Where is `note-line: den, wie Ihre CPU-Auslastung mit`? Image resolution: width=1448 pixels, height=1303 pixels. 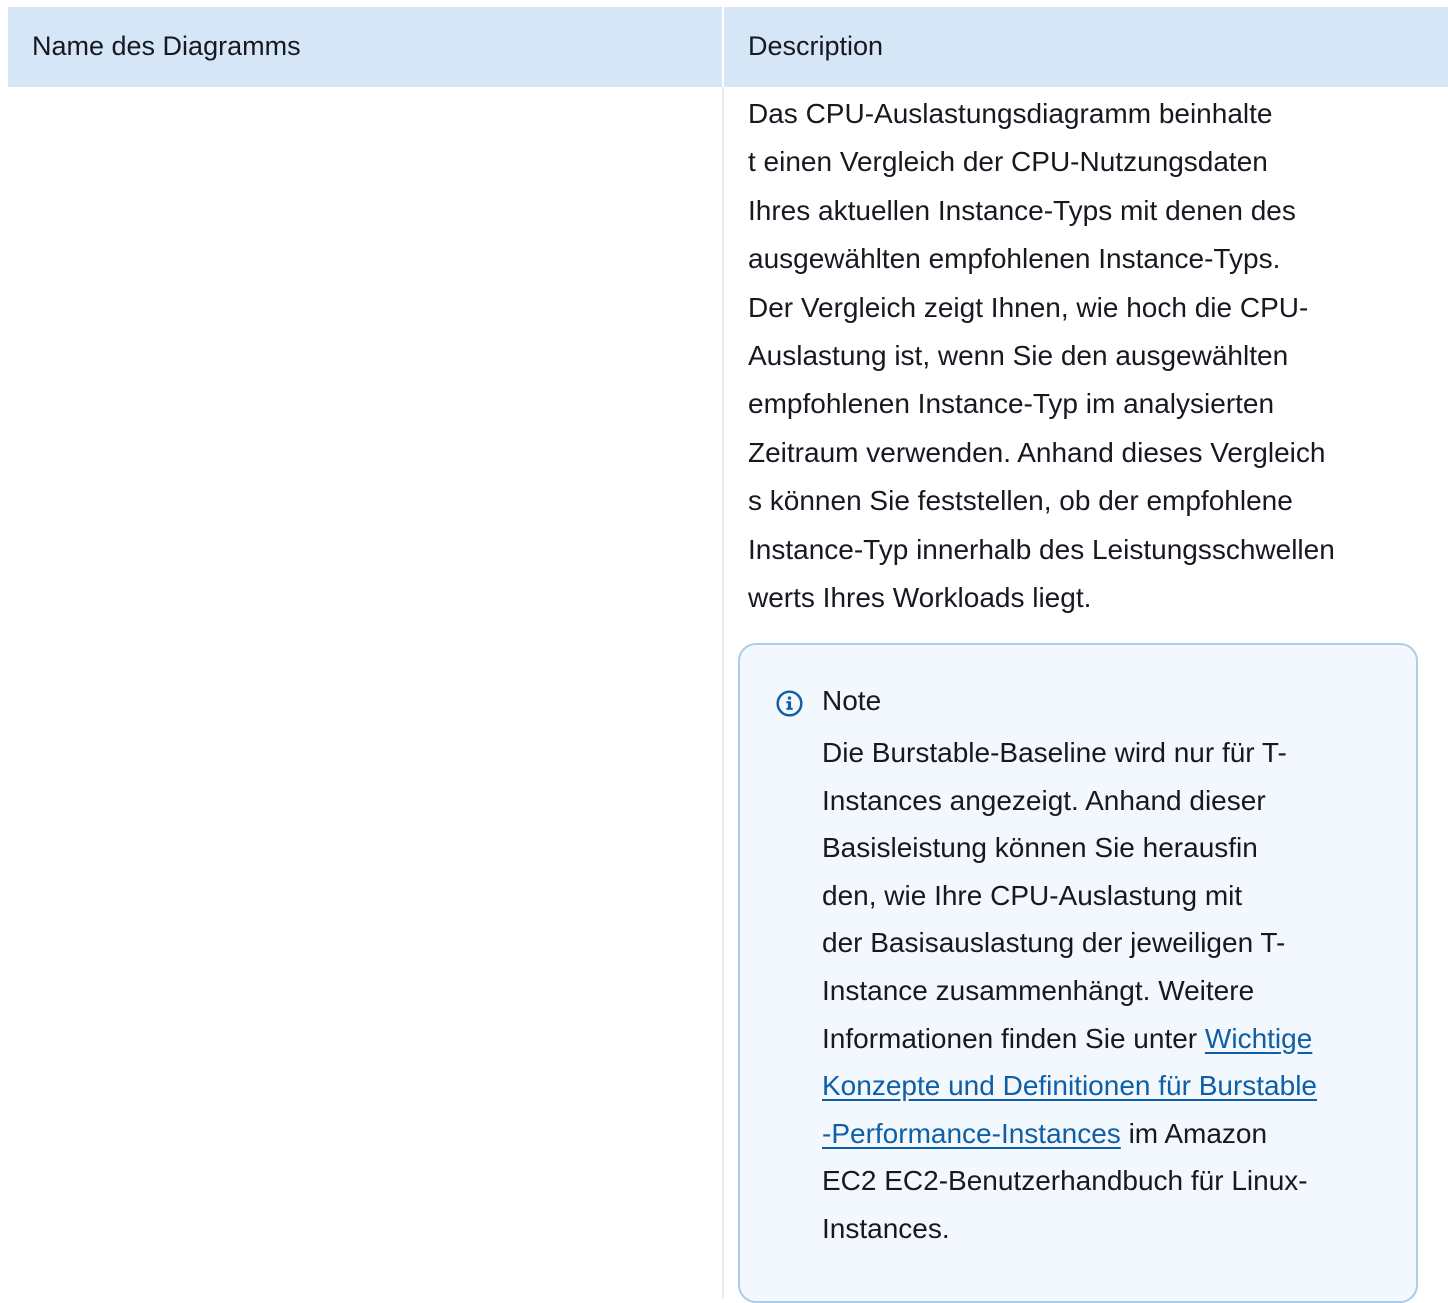 note-line: den, wie Ihre CPU-Auslastung mit is located at coordinates (1032, 895).